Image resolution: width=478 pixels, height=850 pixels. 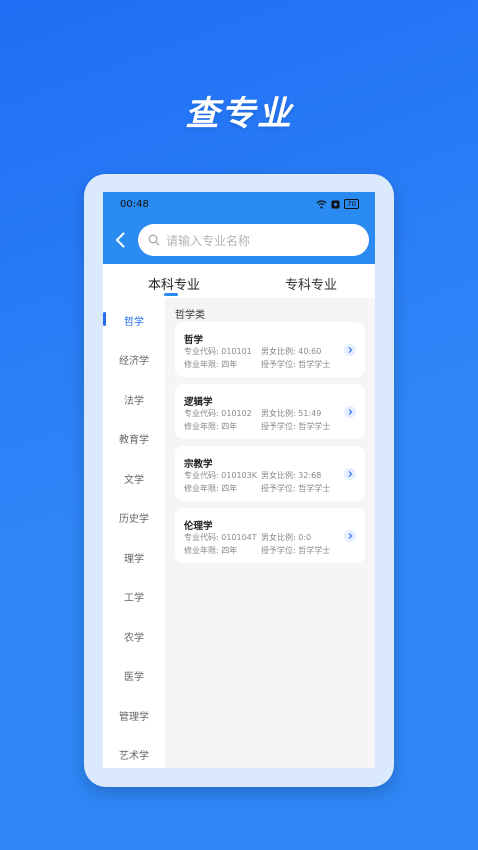 I want to click on sidebar-item-medicine: 医学, so click(x=134, y=675).